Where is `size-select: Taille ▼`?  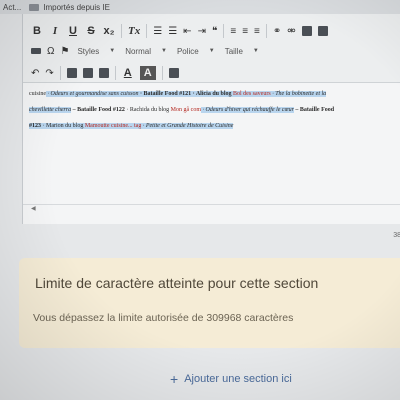 size-select: Taille ▼ is located at coordinates (242, 51).